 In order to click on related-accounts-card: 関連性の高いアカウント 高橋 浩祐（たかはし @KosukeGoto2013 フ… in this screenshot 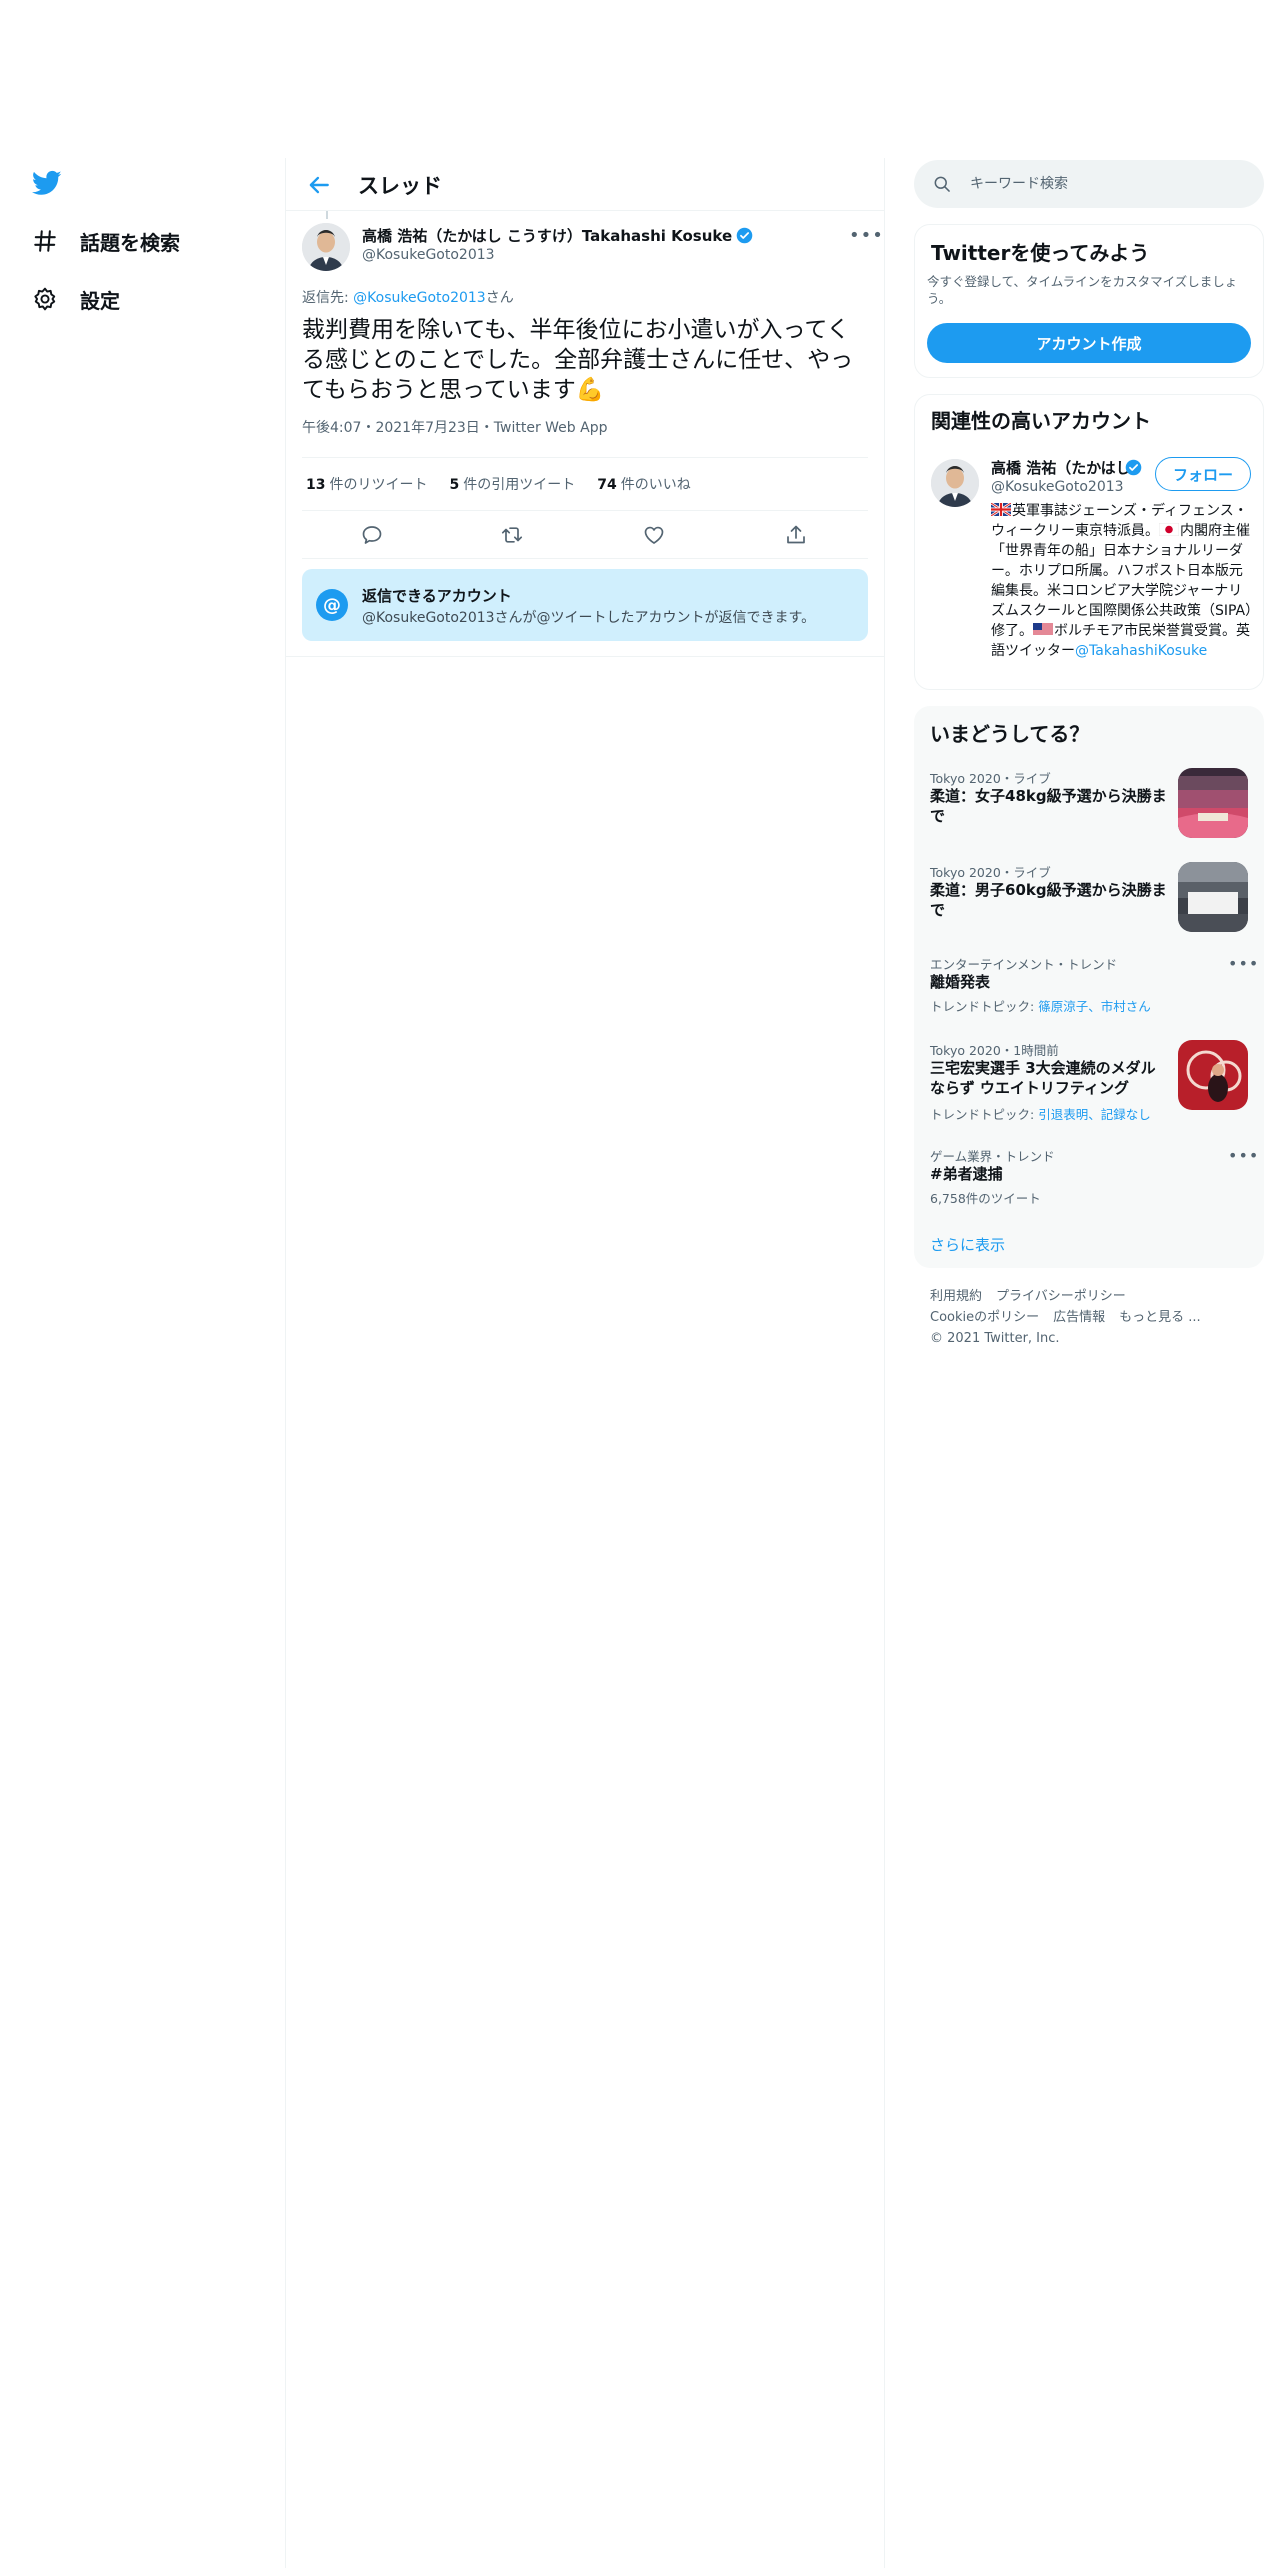, I will do `click(1089, 542)`.